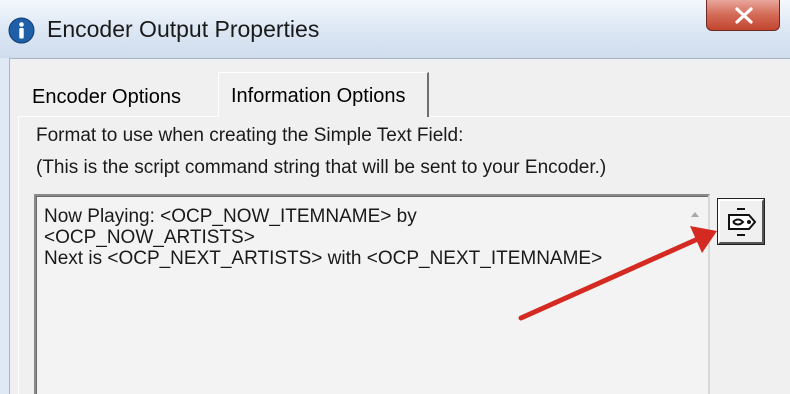 The height and width of the screenshot is (394, 790). Describe the element at coordinates (323, 94) in the screenshot. I see `tab-information-options: Information Options` at that location.